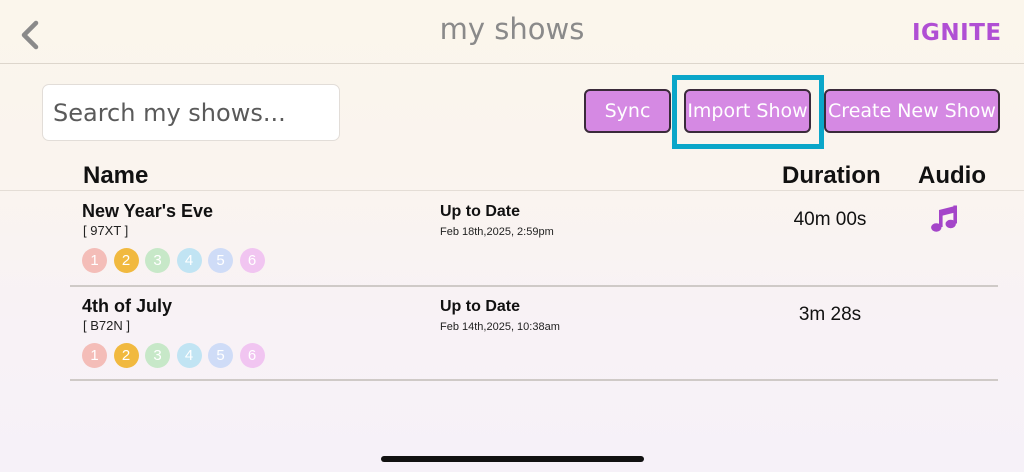 The image size is (1024, 472). Describe the element at coordinates (957, 33) in the screenshot. I see `ignite-logo: IGNITE` at that location.